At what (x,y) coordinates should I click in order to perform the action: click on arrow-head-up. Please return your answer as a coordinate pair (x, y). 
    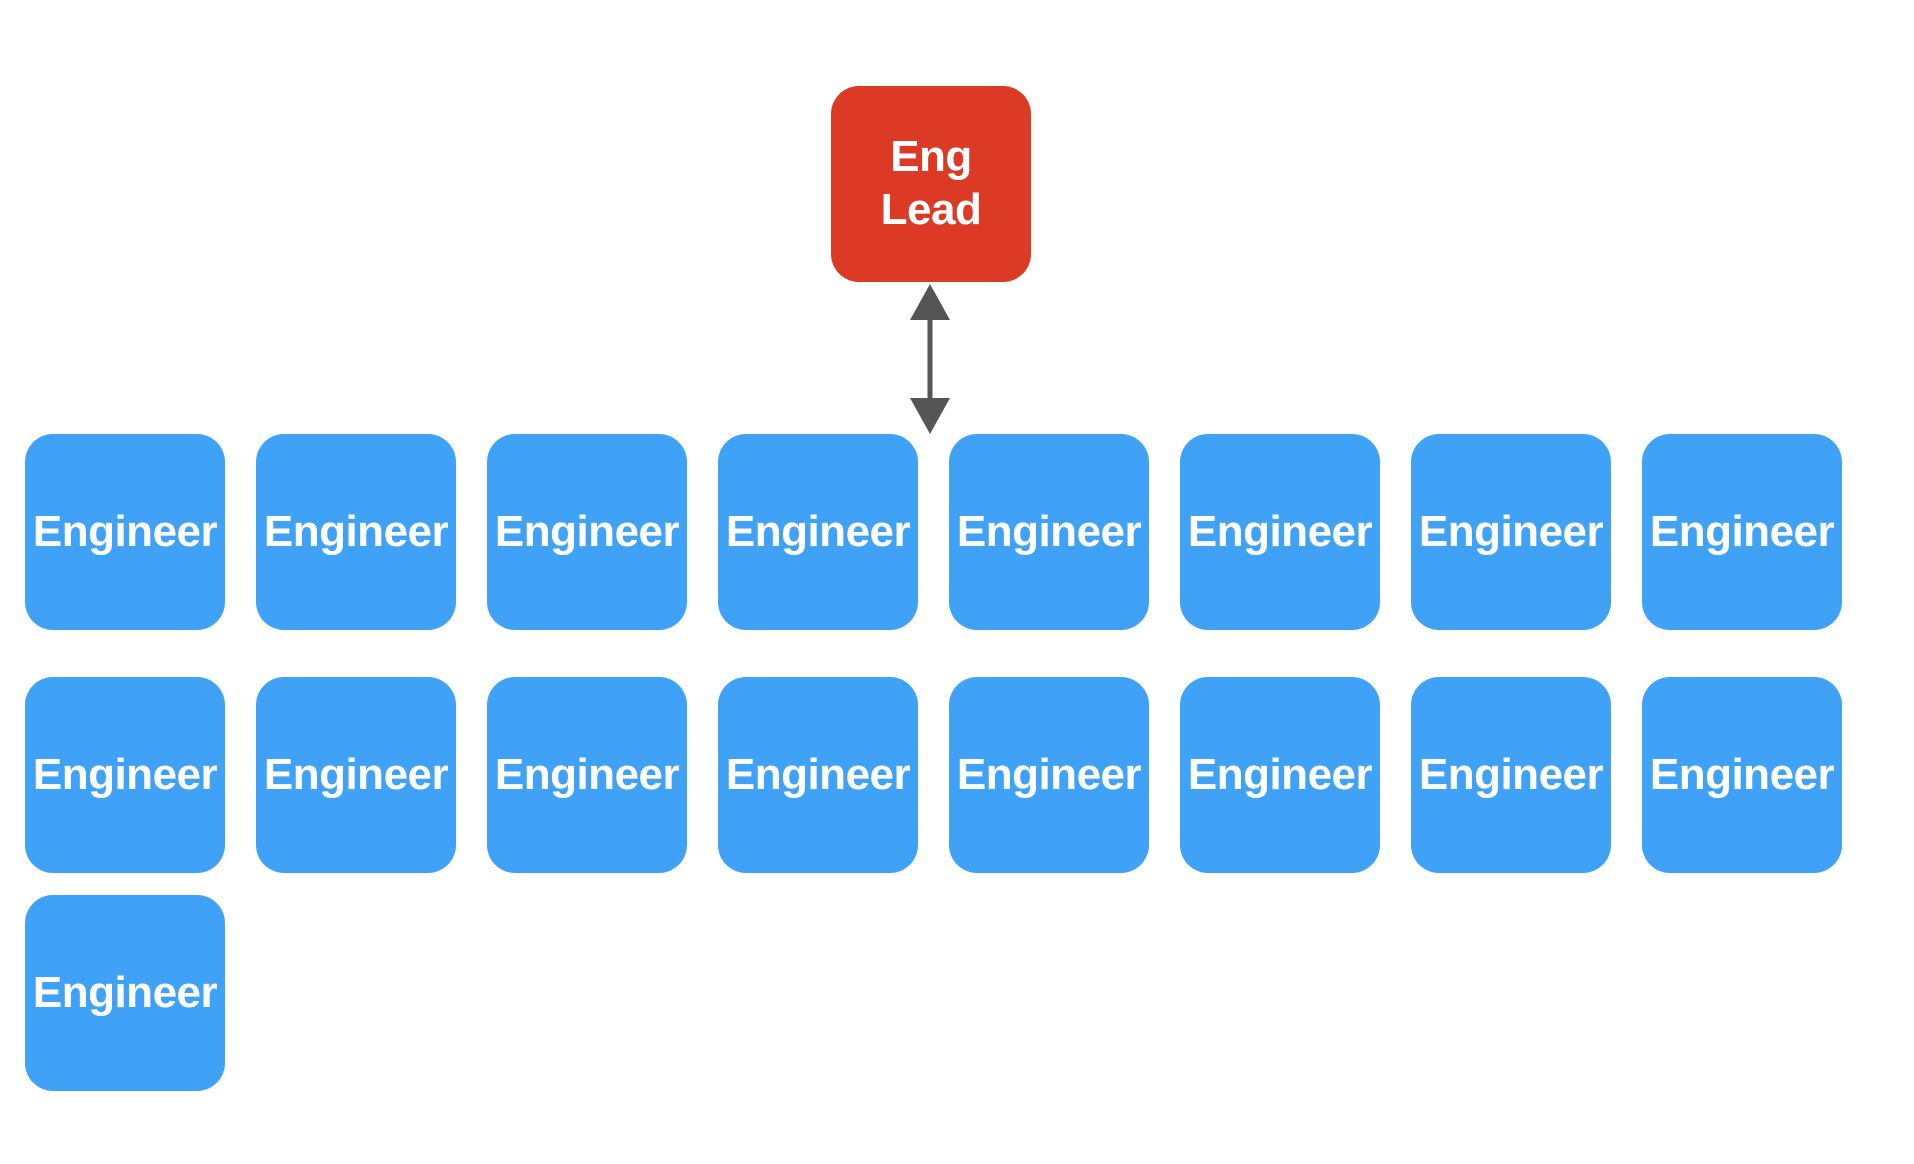
    Looking at the image, I should click on (930, 302).